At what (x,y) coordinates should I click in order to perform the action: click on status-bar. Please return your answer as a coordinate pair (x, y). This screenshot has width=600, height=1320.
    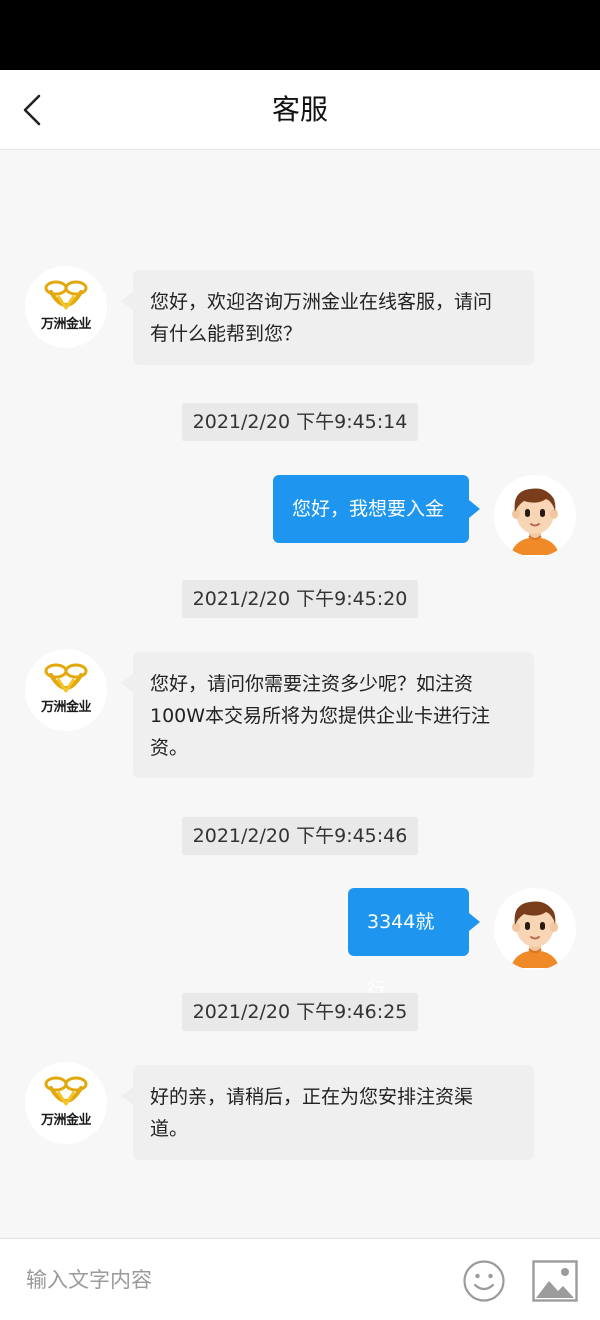
    Looking at the image, I should click on (300, 35).